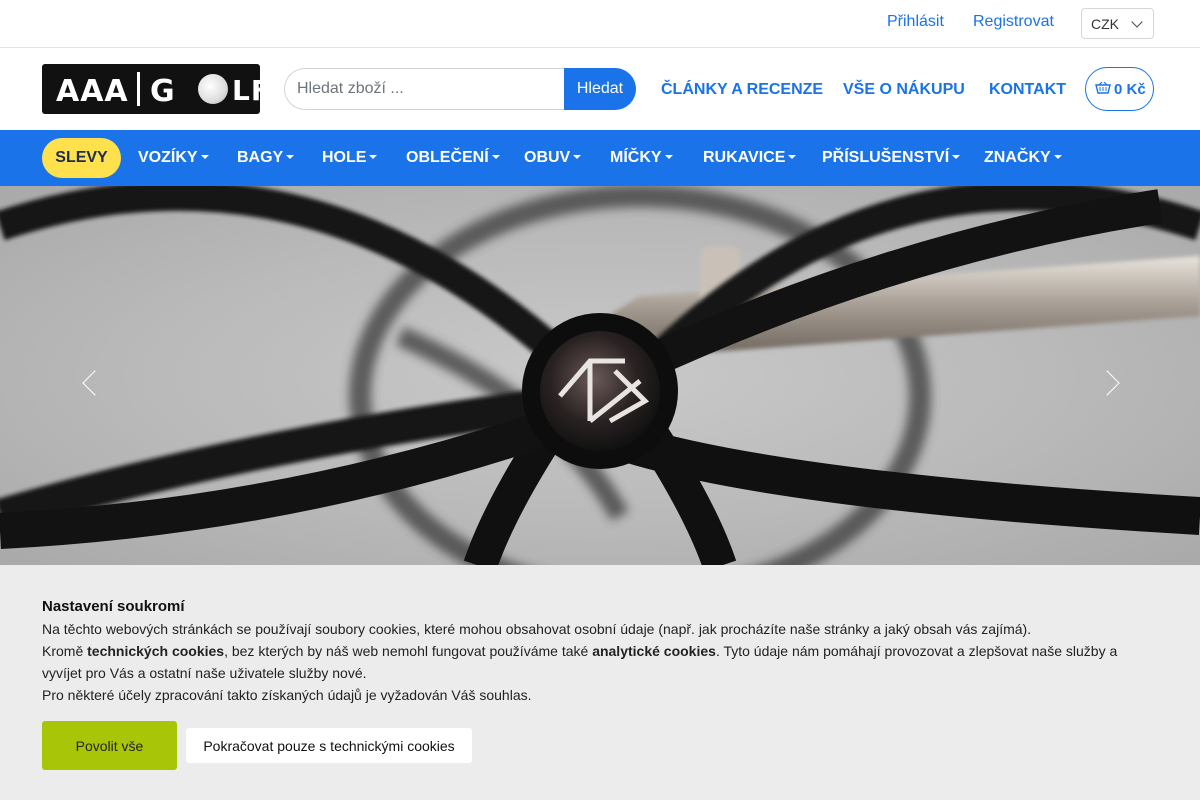 This screenshot has height=800, width=1200. Describe the element at coordinates (92, 91) in the screenshot. I see `logo-text: AAA` at that location.